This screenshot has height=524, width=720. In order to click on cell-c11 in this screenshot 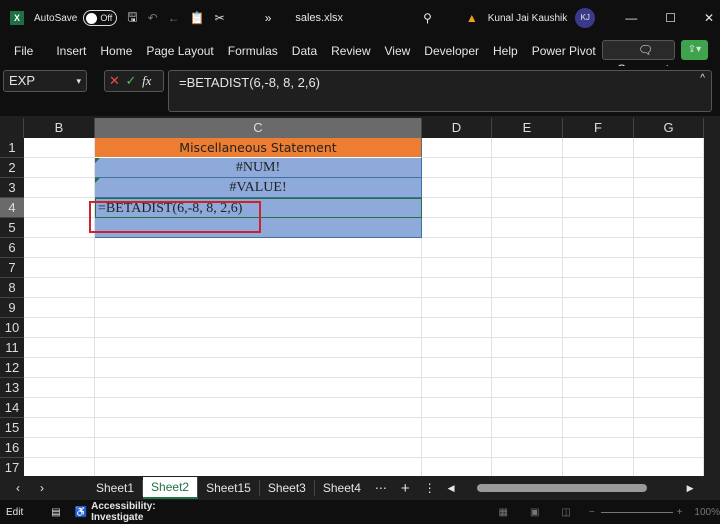, I will do `click(258, 348)`.